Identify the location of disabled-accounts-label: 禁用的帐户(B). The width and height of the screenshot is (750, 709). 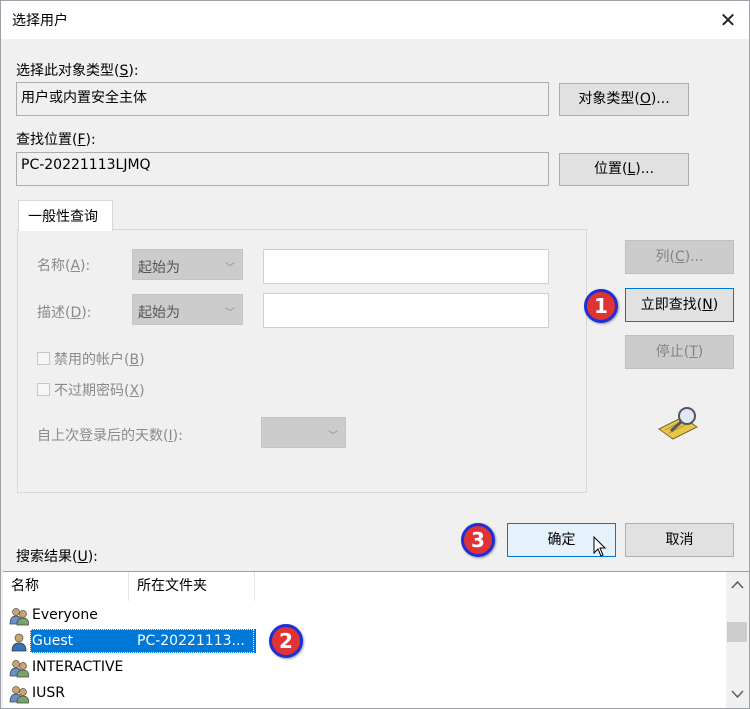
(99, 360).